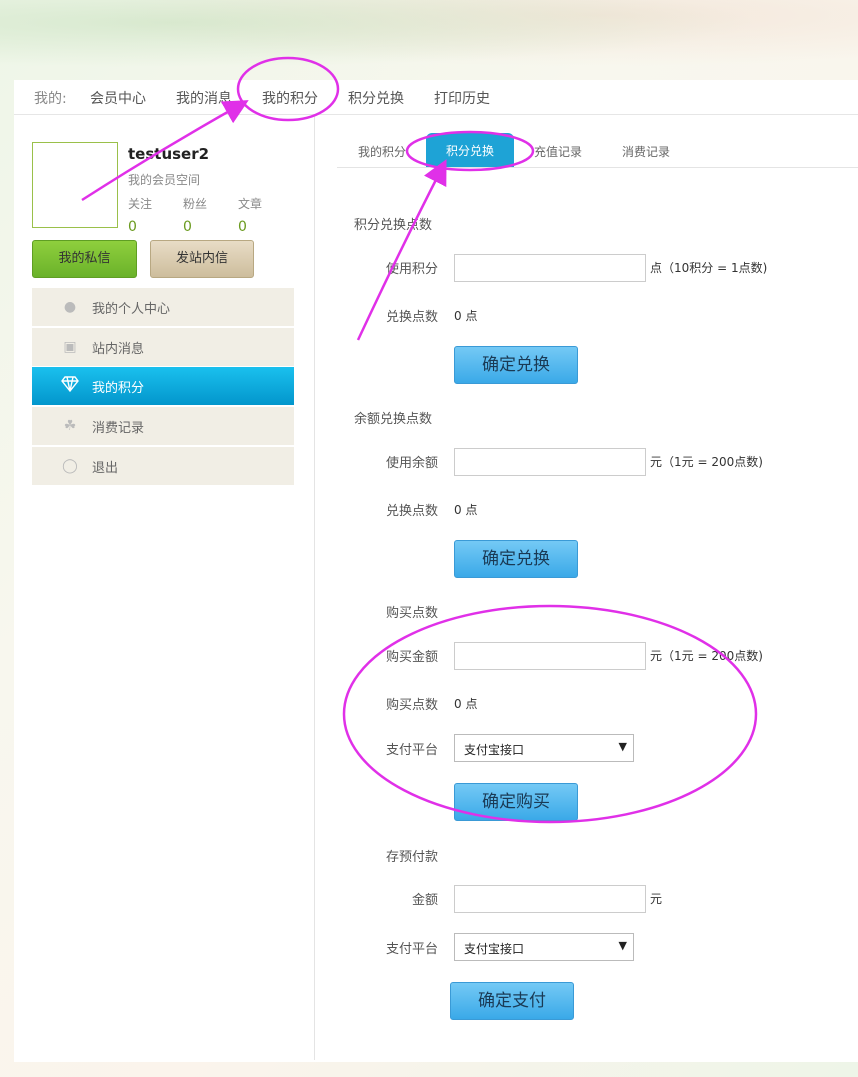 This screenshot has height=1077, width=858. Describe the element at coordinates (494, 750) in the screenshot. I see `purchase-platform-value: 支付宝接口` at that location.